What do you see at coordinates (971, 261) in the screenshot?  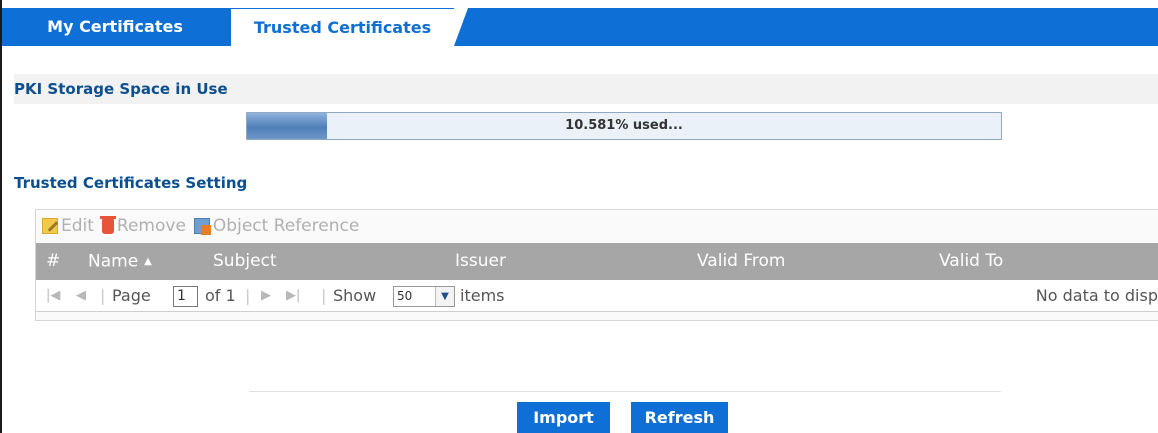 I see `column-header-valid-to: Valid To` at bounding box center [971, 261].